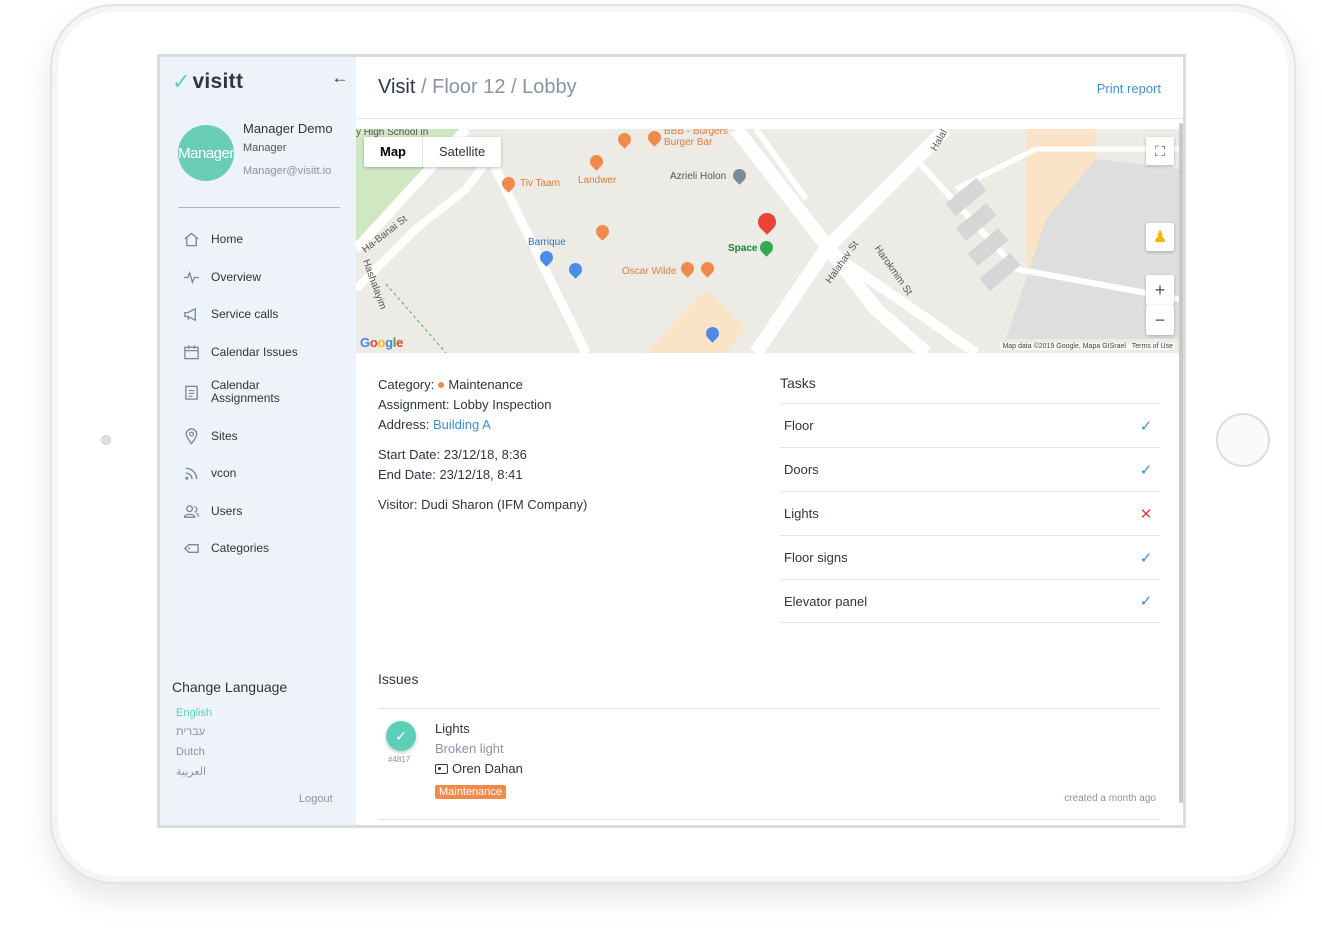  What do you see at coordinates (470, 792) in the screenshot?
I see `issue-category-tag: Maintenance` at bounding box center [470, 792].